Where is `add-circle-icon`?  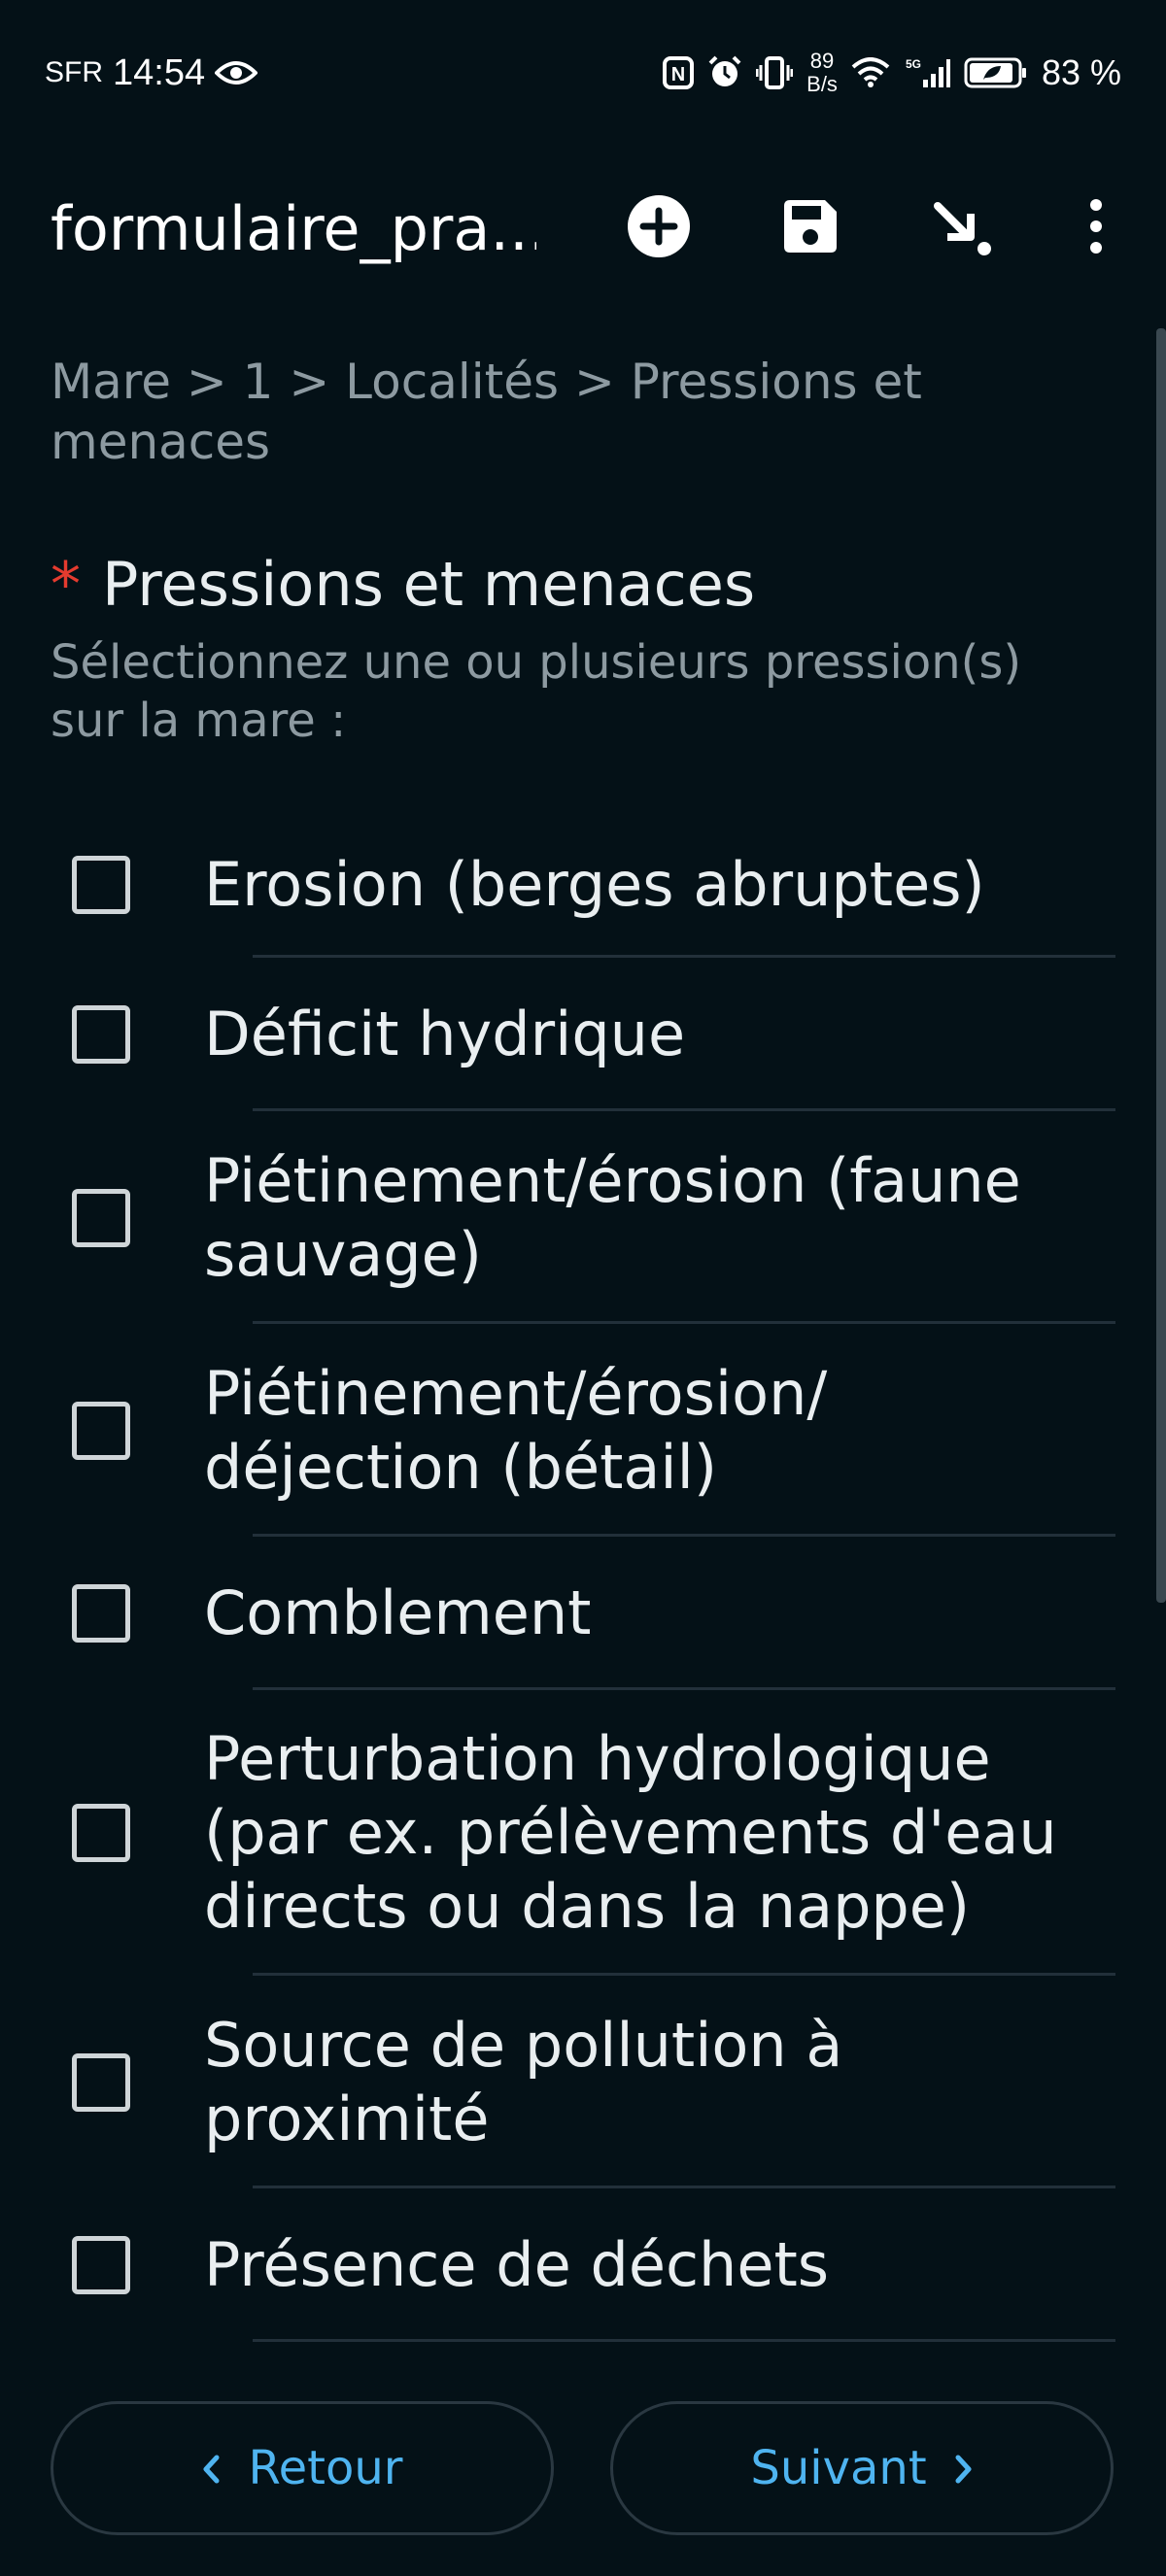 add-circle-icon is located at coordinates (659, 228).